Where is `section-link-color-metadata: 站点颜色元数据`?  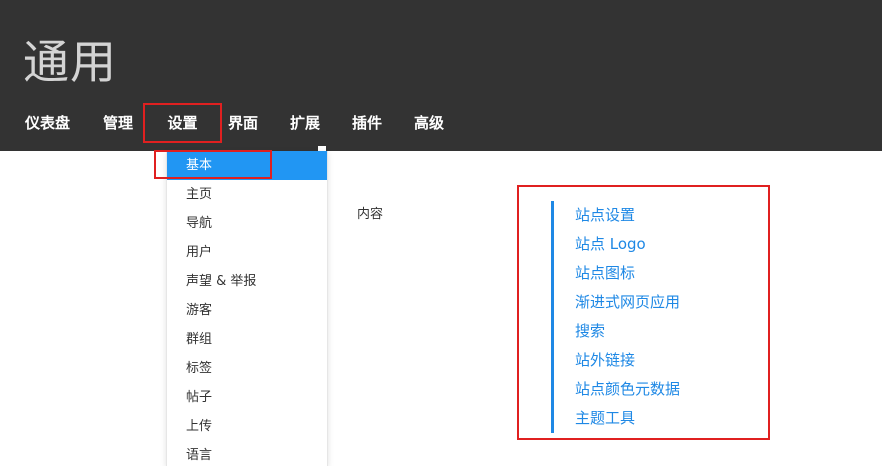
section-link-color-metadata: 站点颜色元数据 is located at coordinates (627, 389).